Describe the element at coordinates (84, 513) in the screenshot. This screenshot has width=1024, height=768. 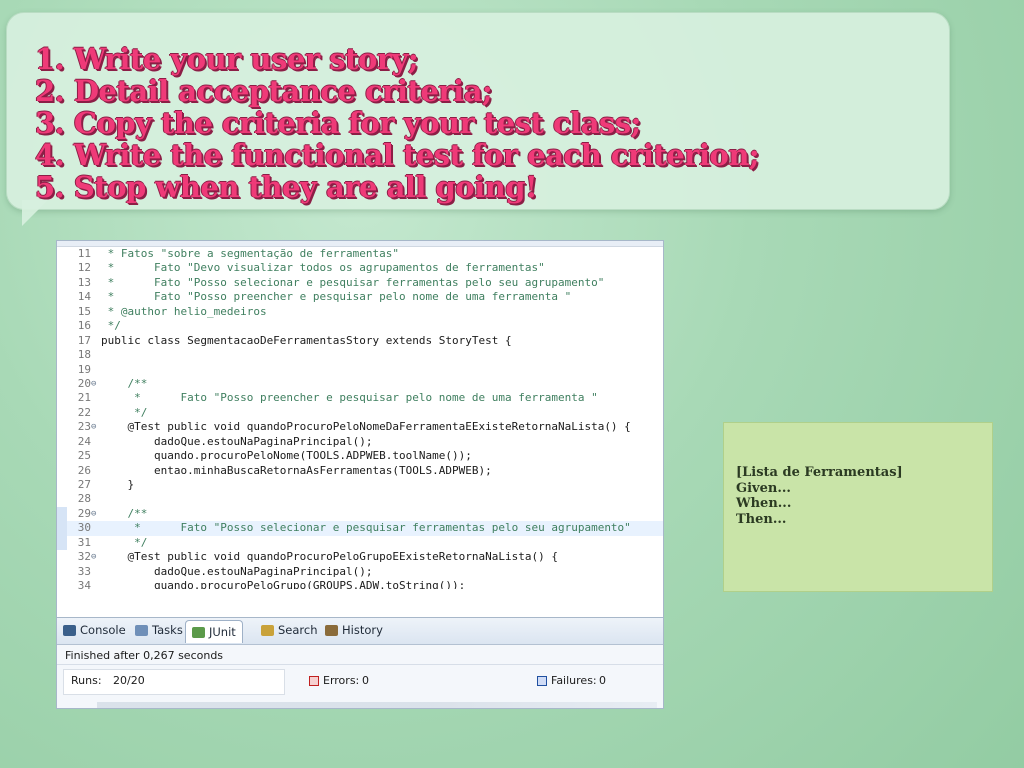
I see `line-number: 29` at that location.